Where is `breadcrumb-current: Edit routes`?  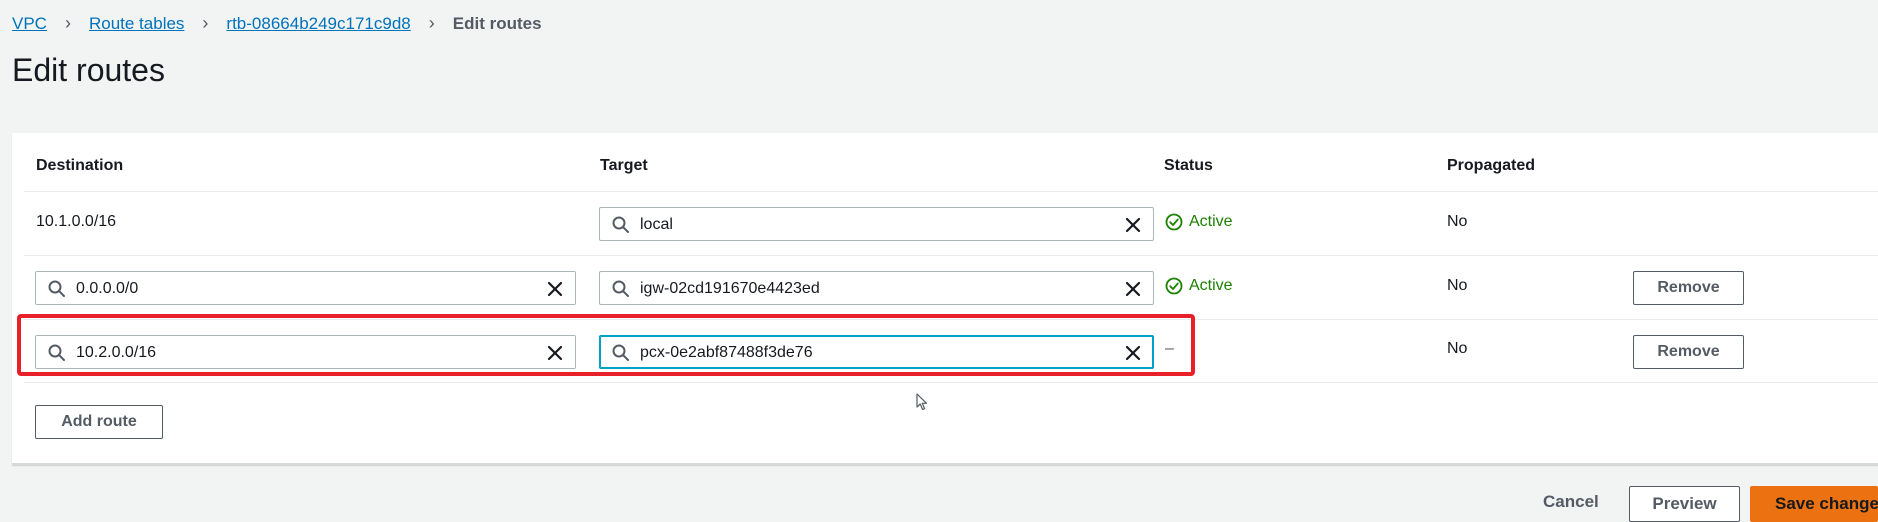
breadcrumb-current: Edit routes is located at coordinates (497, 23).